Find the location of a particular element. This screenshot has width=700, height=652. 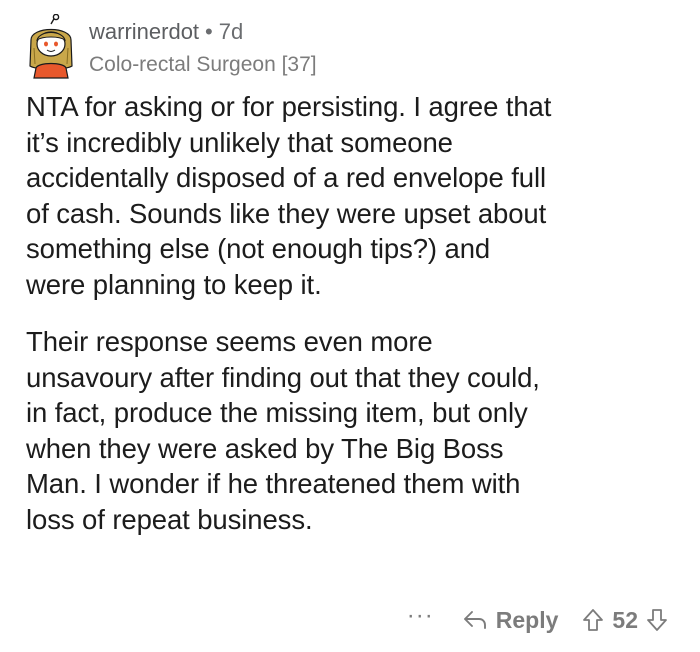

downvote-arrow-icon is located at coordinates (657, 620).